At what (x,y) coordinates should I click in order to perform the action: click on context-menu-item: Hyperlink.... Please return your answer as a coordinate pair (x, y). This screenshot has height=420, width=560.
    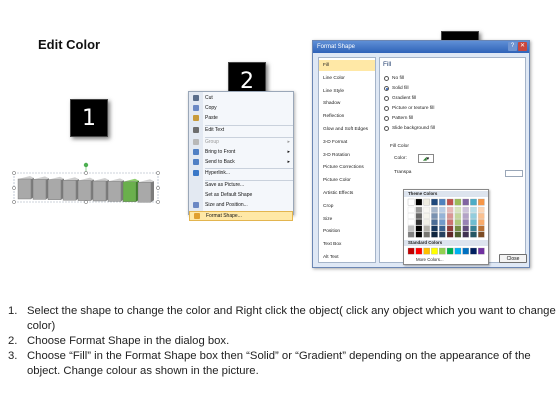
    Looking at the image, I should click on (241, 173).